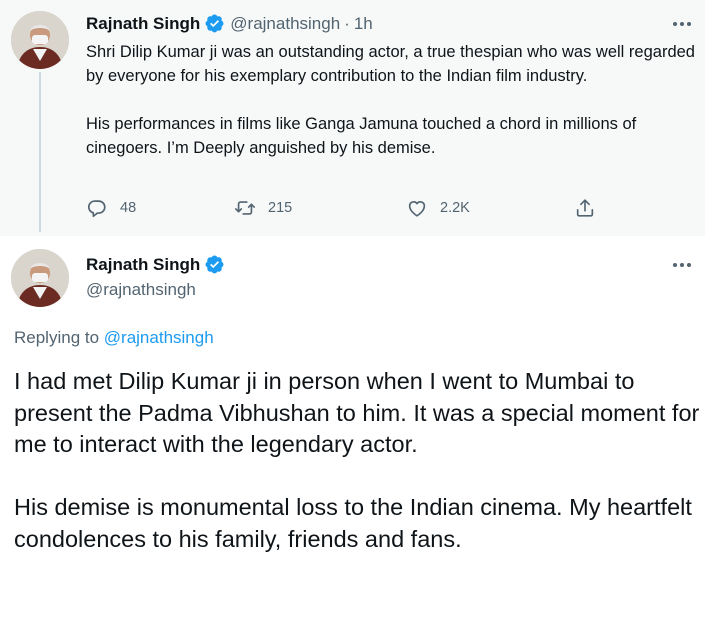  I want to click on reply-count: 48, so click(128, 208).